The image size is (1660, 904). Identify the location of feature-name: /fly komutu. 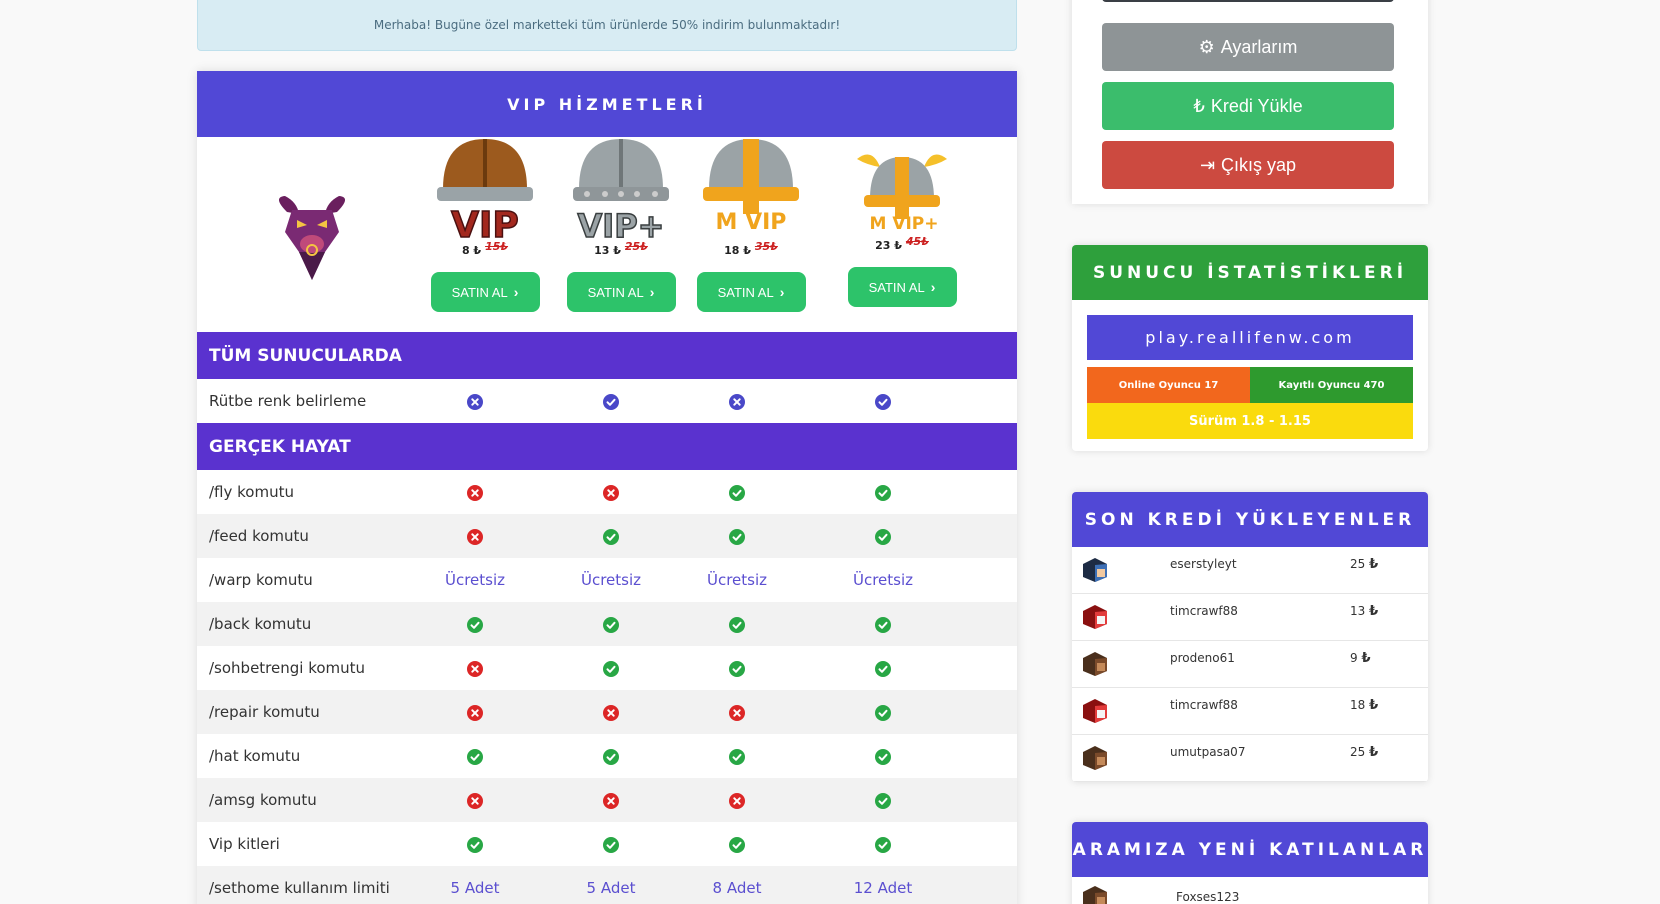
(251, 492).